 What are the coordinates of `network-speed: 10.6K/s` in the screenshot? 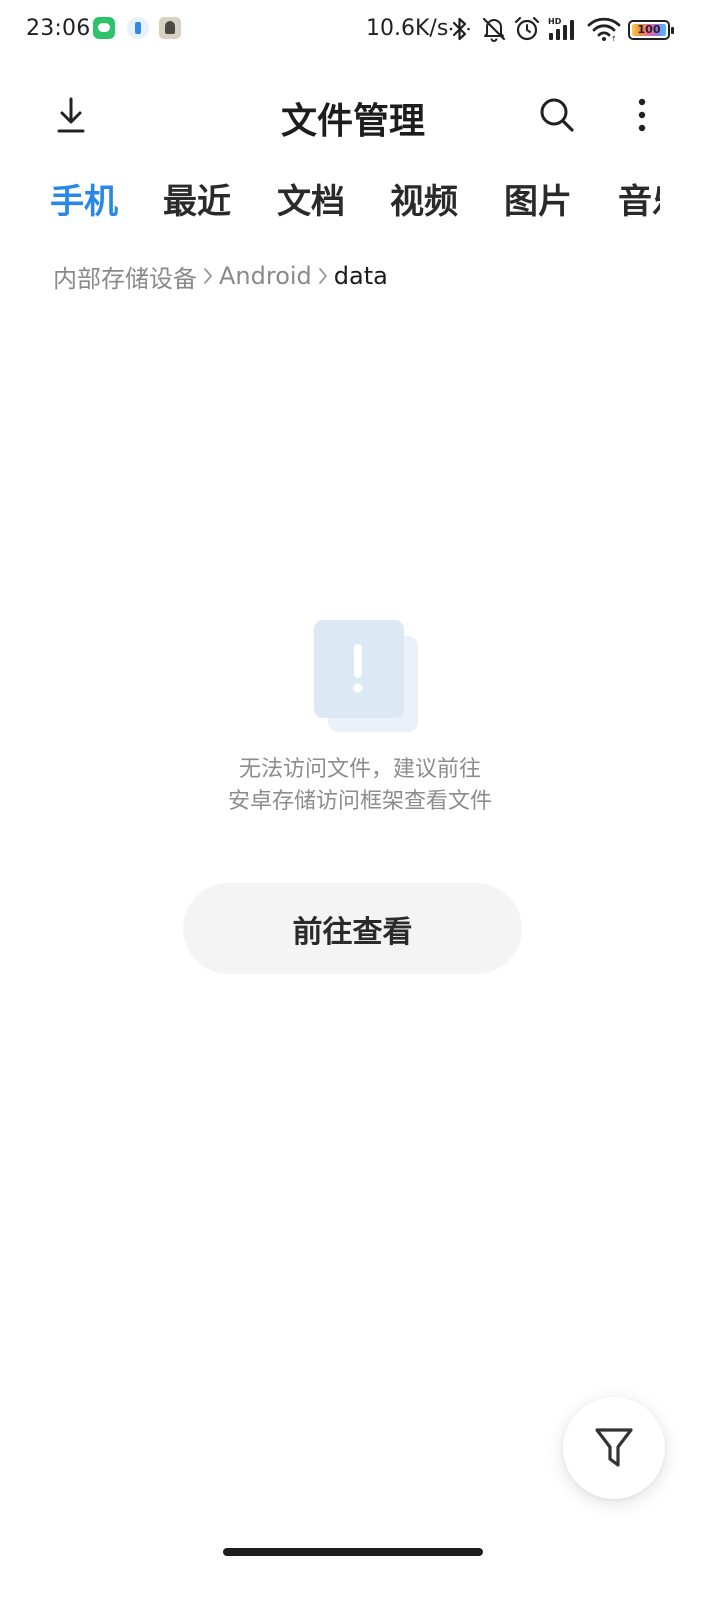 It's located at (407, 28).